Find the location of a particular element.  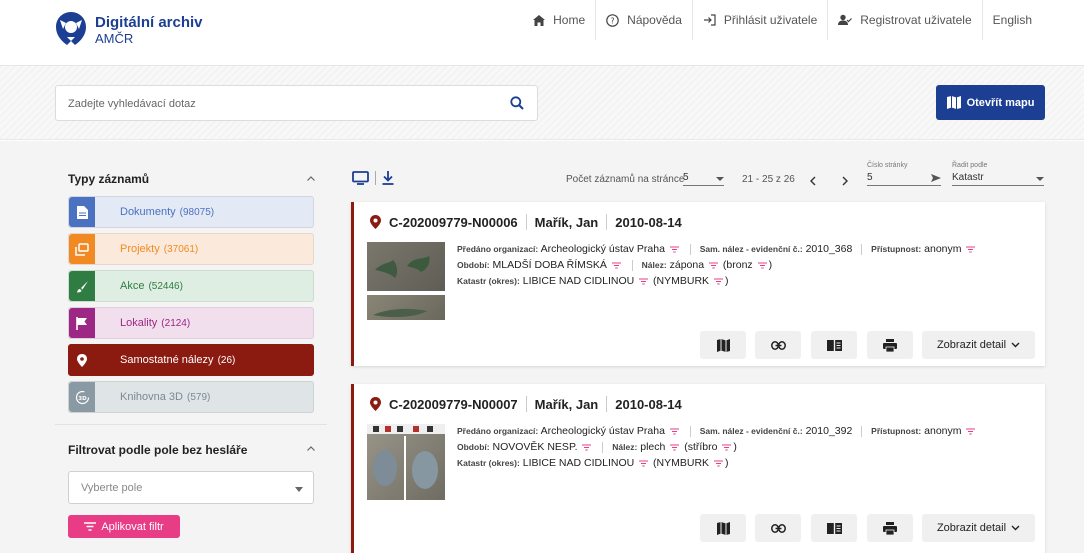

chevron-left-icon is located at coordinates (813, 181).